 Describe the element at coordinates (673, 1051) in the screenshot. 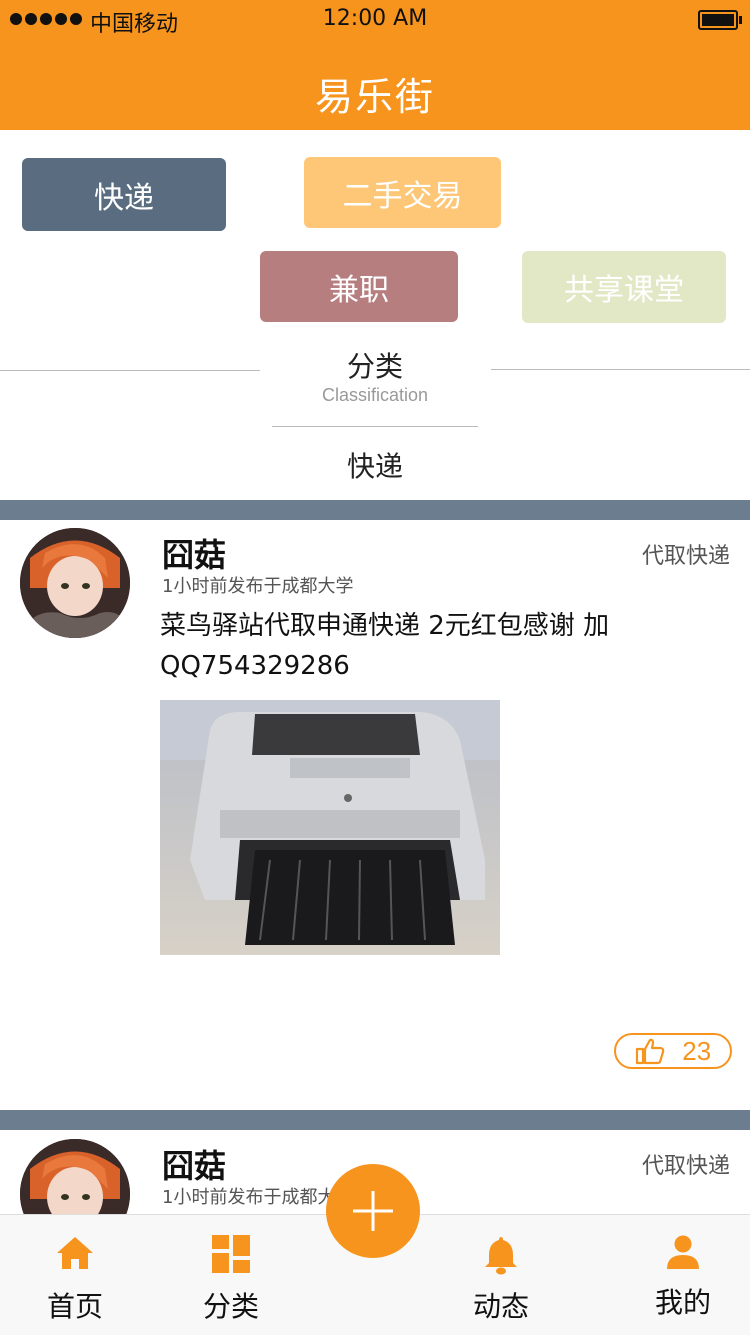

I see `like-button: 23` at that location.